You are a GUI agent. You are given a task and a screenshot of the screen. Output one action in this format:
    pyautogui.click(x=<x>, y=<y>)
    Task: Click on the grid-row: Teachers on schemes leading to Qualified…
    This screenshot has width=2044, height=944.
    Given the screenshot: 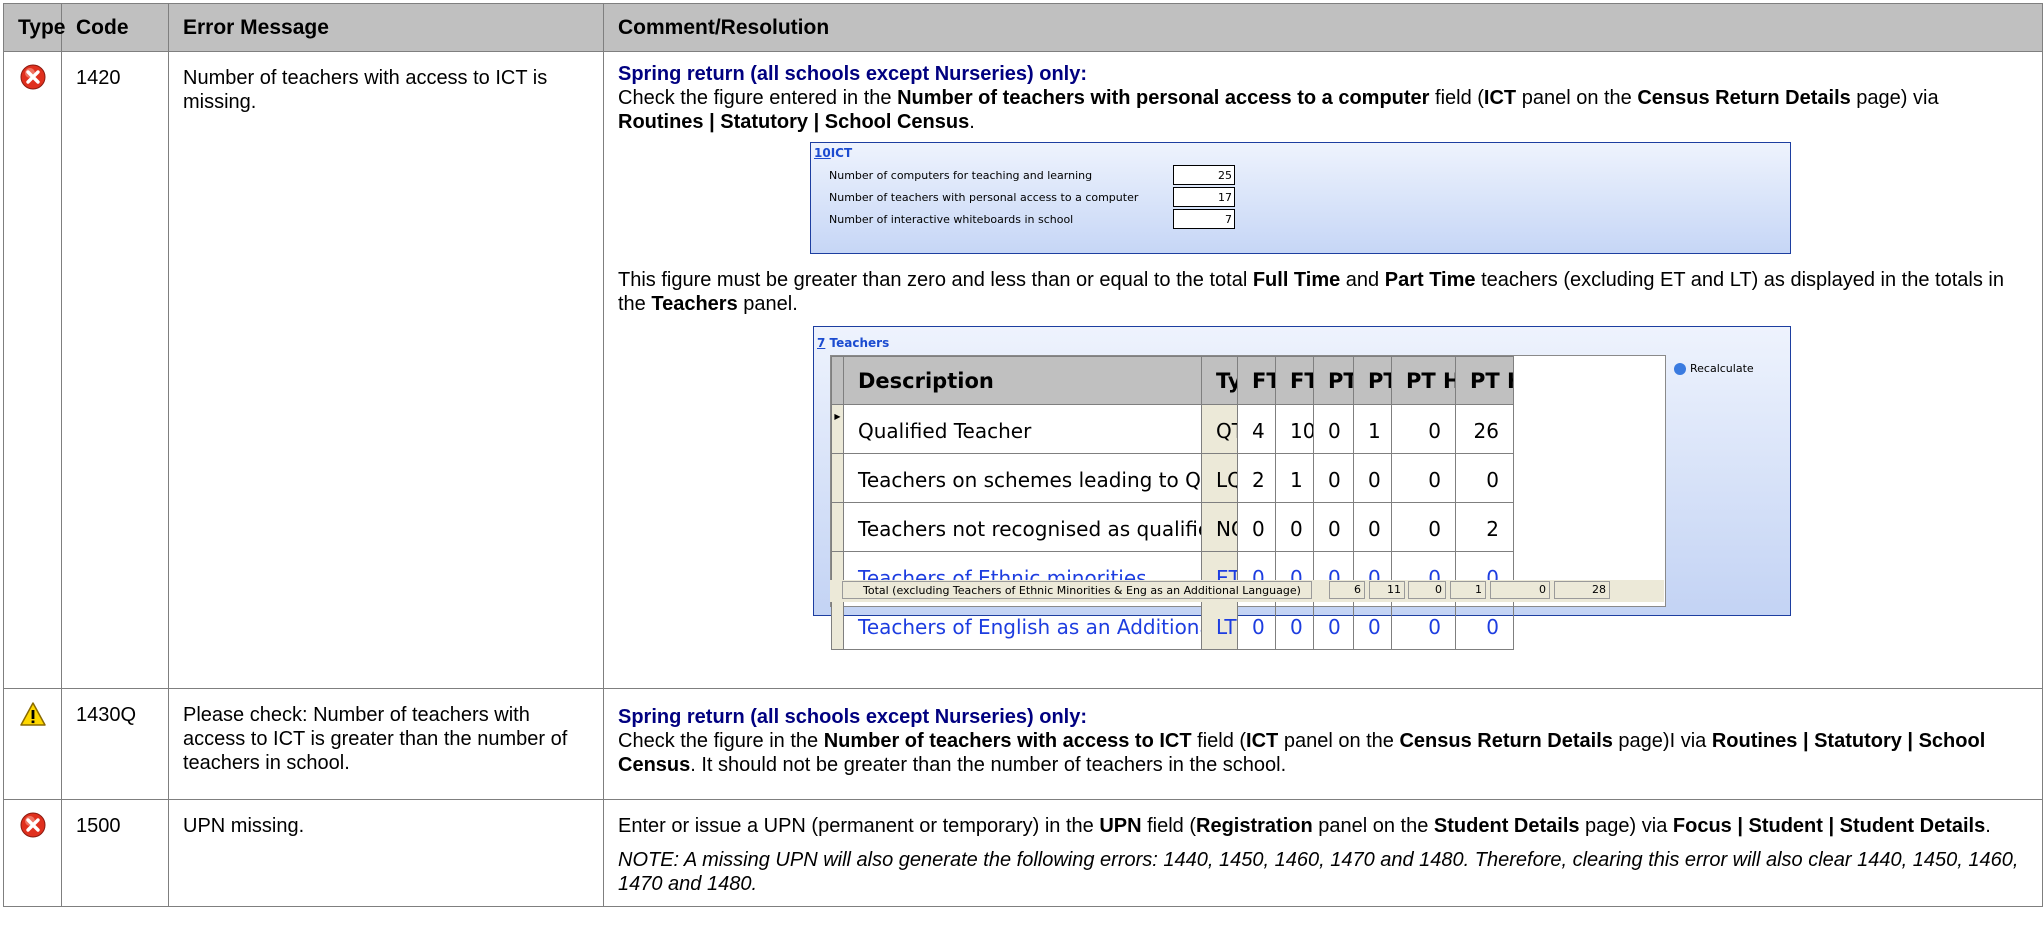 What is the action you would take?
    pyautogui.click(x=1248, y=478)
    